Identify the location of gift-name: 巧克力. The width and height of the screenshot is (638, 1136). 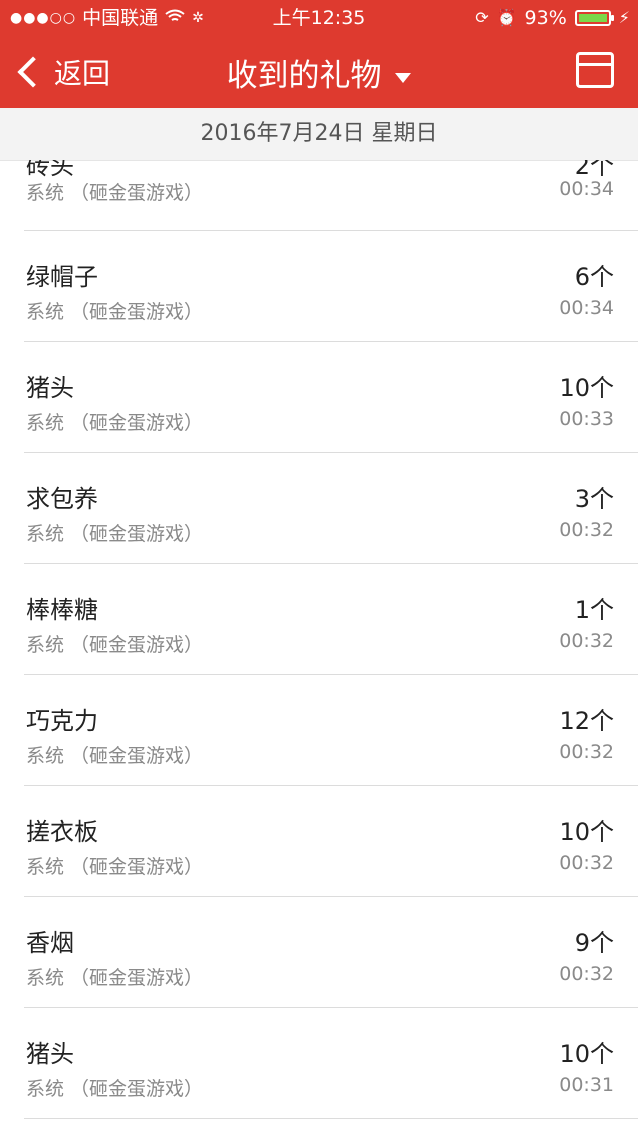
(62, 721).